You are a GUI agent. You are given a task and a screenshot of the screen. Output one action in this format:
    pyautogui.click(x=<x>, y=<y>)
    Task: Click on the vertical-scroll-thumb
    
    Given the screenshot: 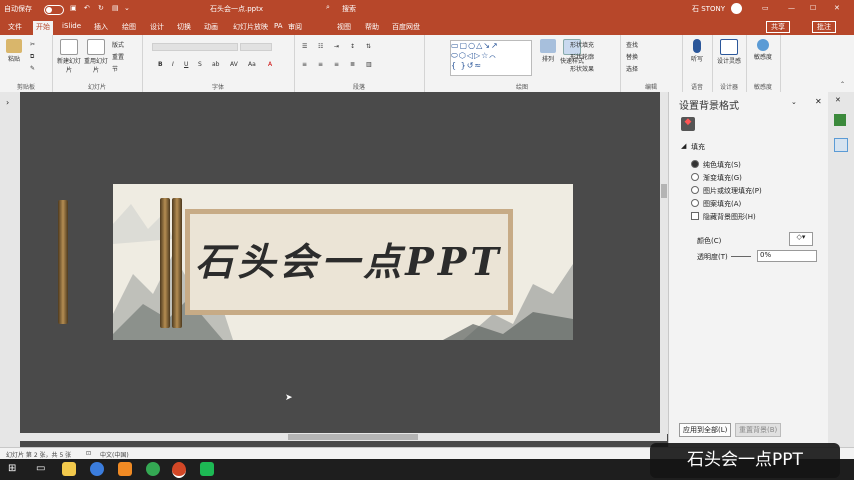 What is the action you would take?
    pyautogui.click(x=664, y=191)
    